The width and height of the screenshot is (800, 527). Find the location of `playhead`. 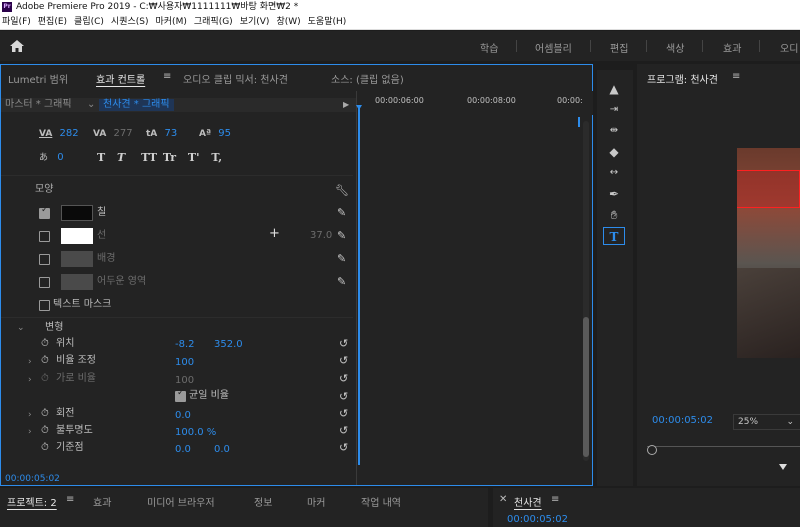

playhead is located at coordinates (359, 285).